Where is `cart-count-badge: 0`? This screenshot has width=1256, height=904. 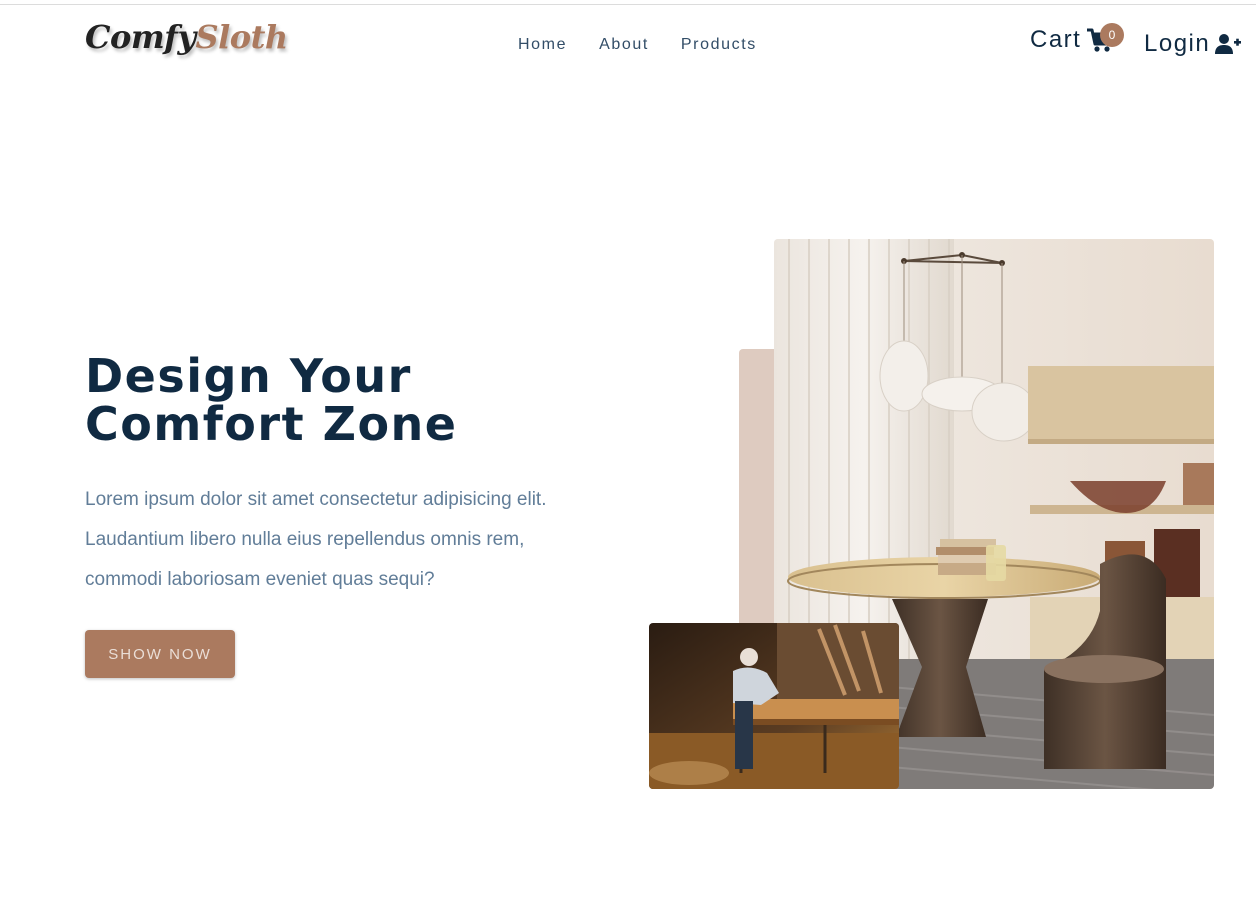
cart-count-badge: 0 is located at coordinates (1112, 35).